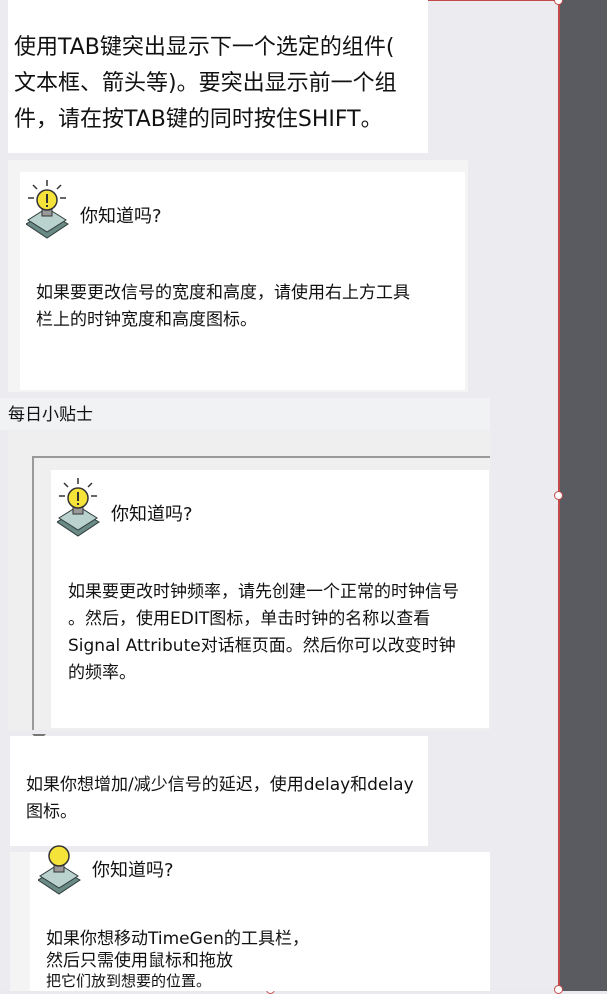 The height and width of the screenshot is (994, 607). Describe the element at coordinates (223, 293) in the screenshot. I see `card1-line: 如果要更改信号的宽度和高度，请使用右上方工具` at that location.